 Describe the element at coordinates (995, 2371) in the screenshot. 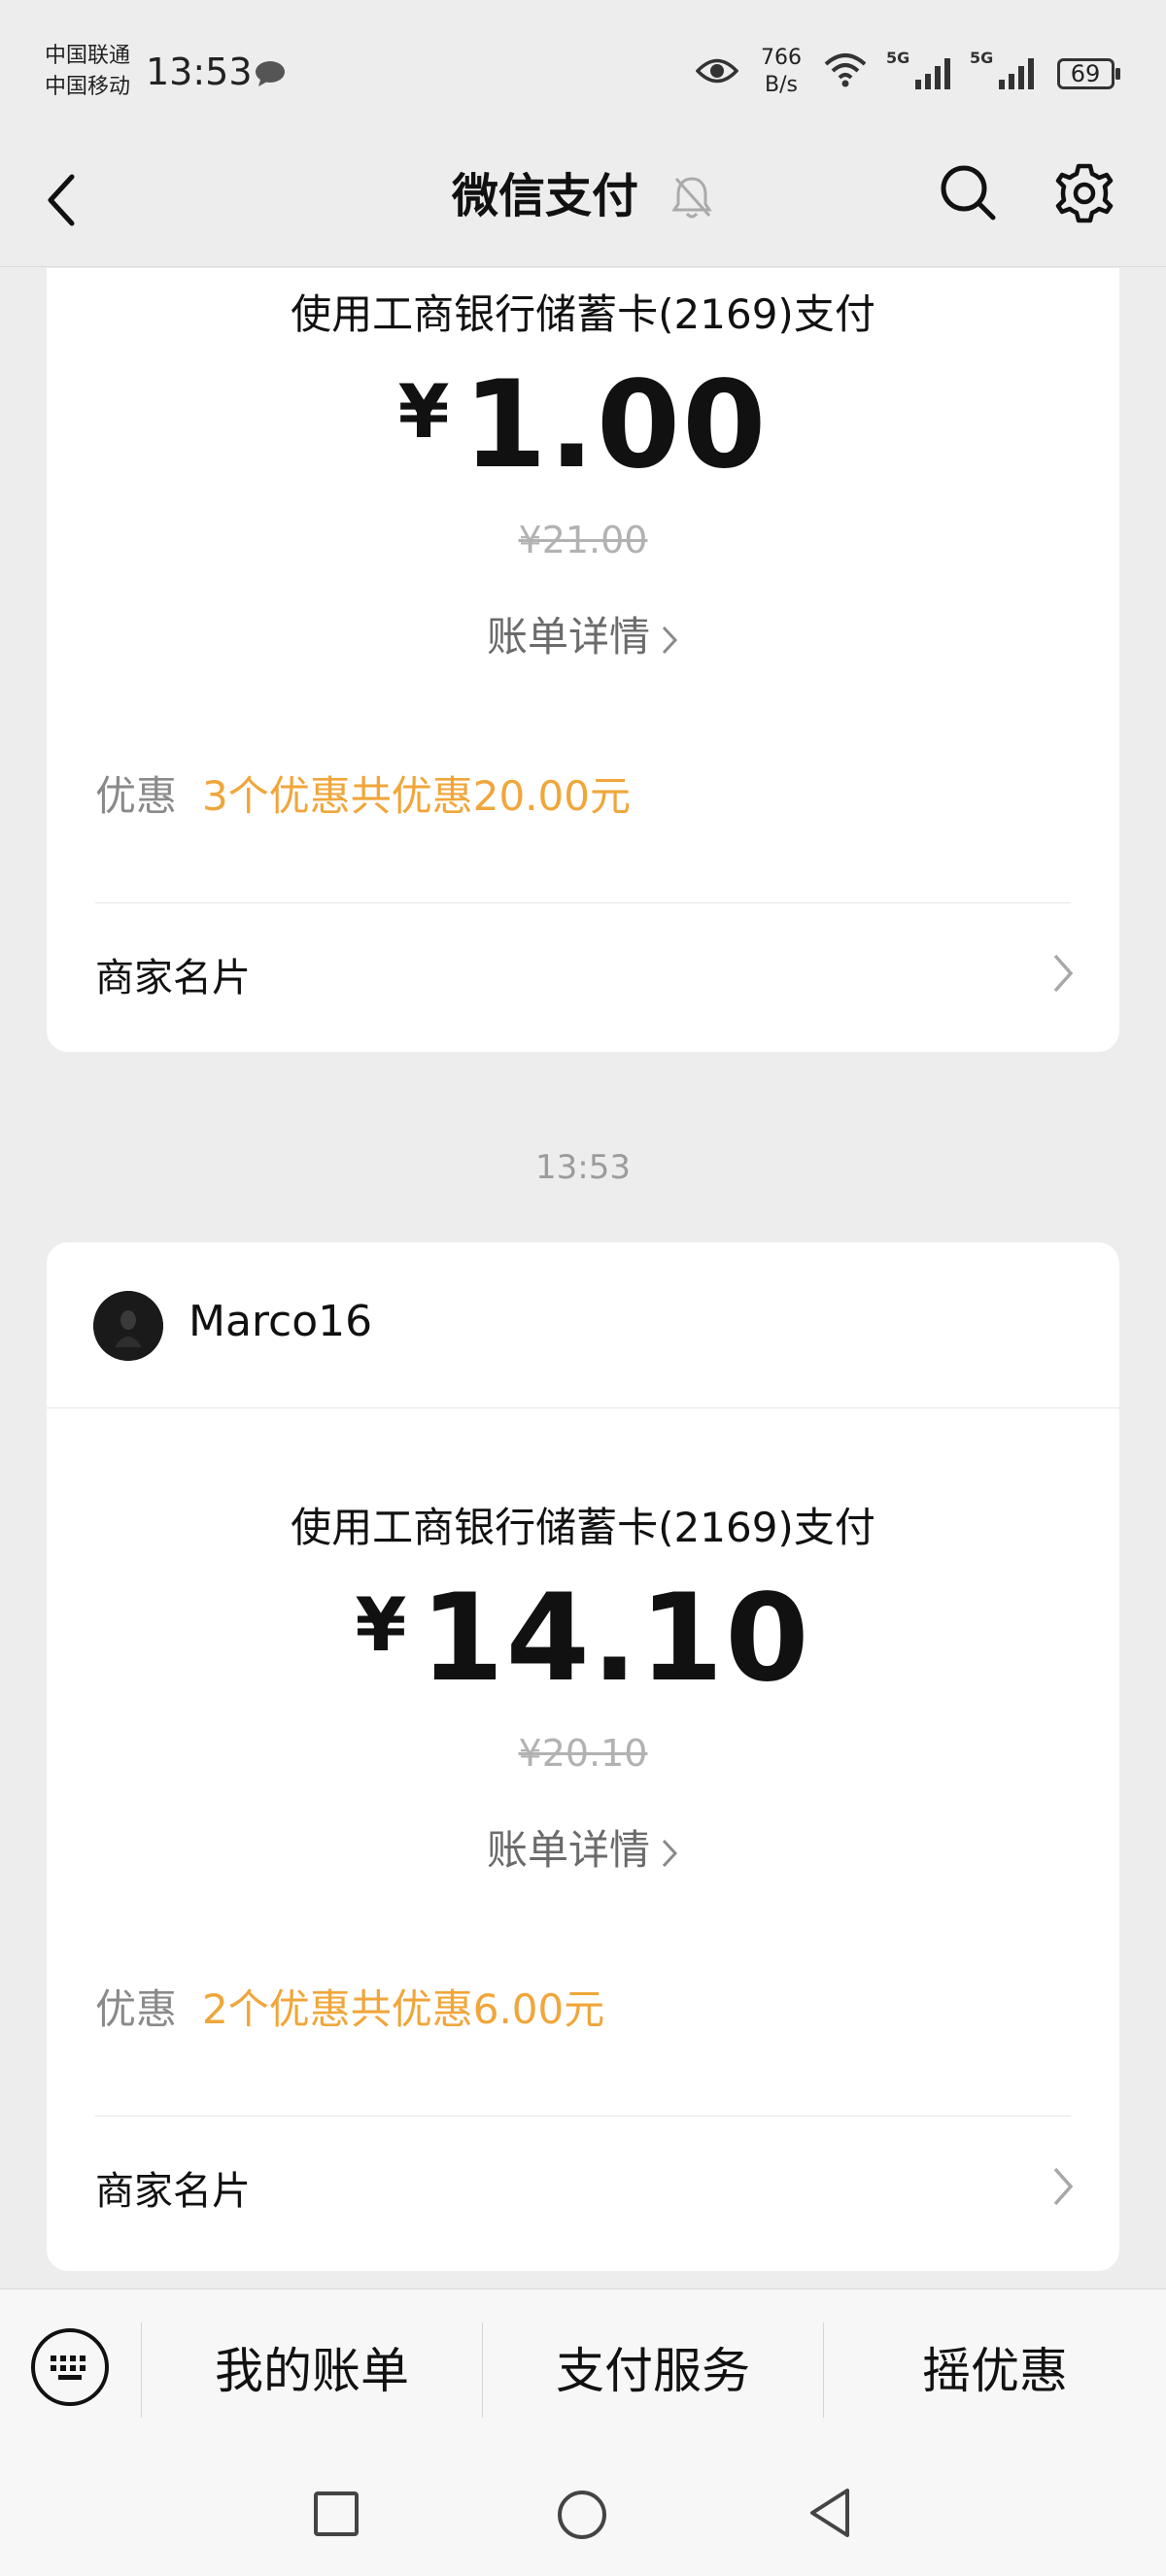

I see `menu-shake-offers: 摇优惠` at that location.